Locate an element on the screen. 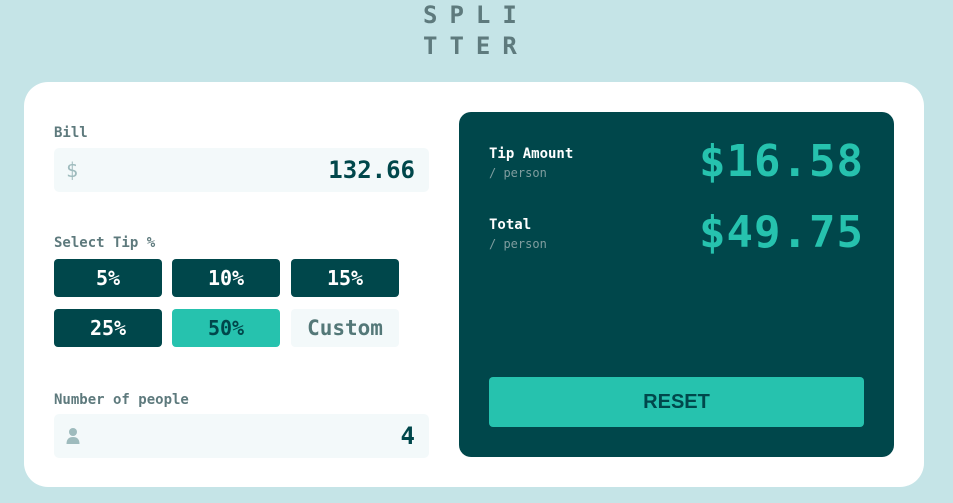 The image size is (953, 503). tip-15-button: 15% is located at coordinates (345, 278).